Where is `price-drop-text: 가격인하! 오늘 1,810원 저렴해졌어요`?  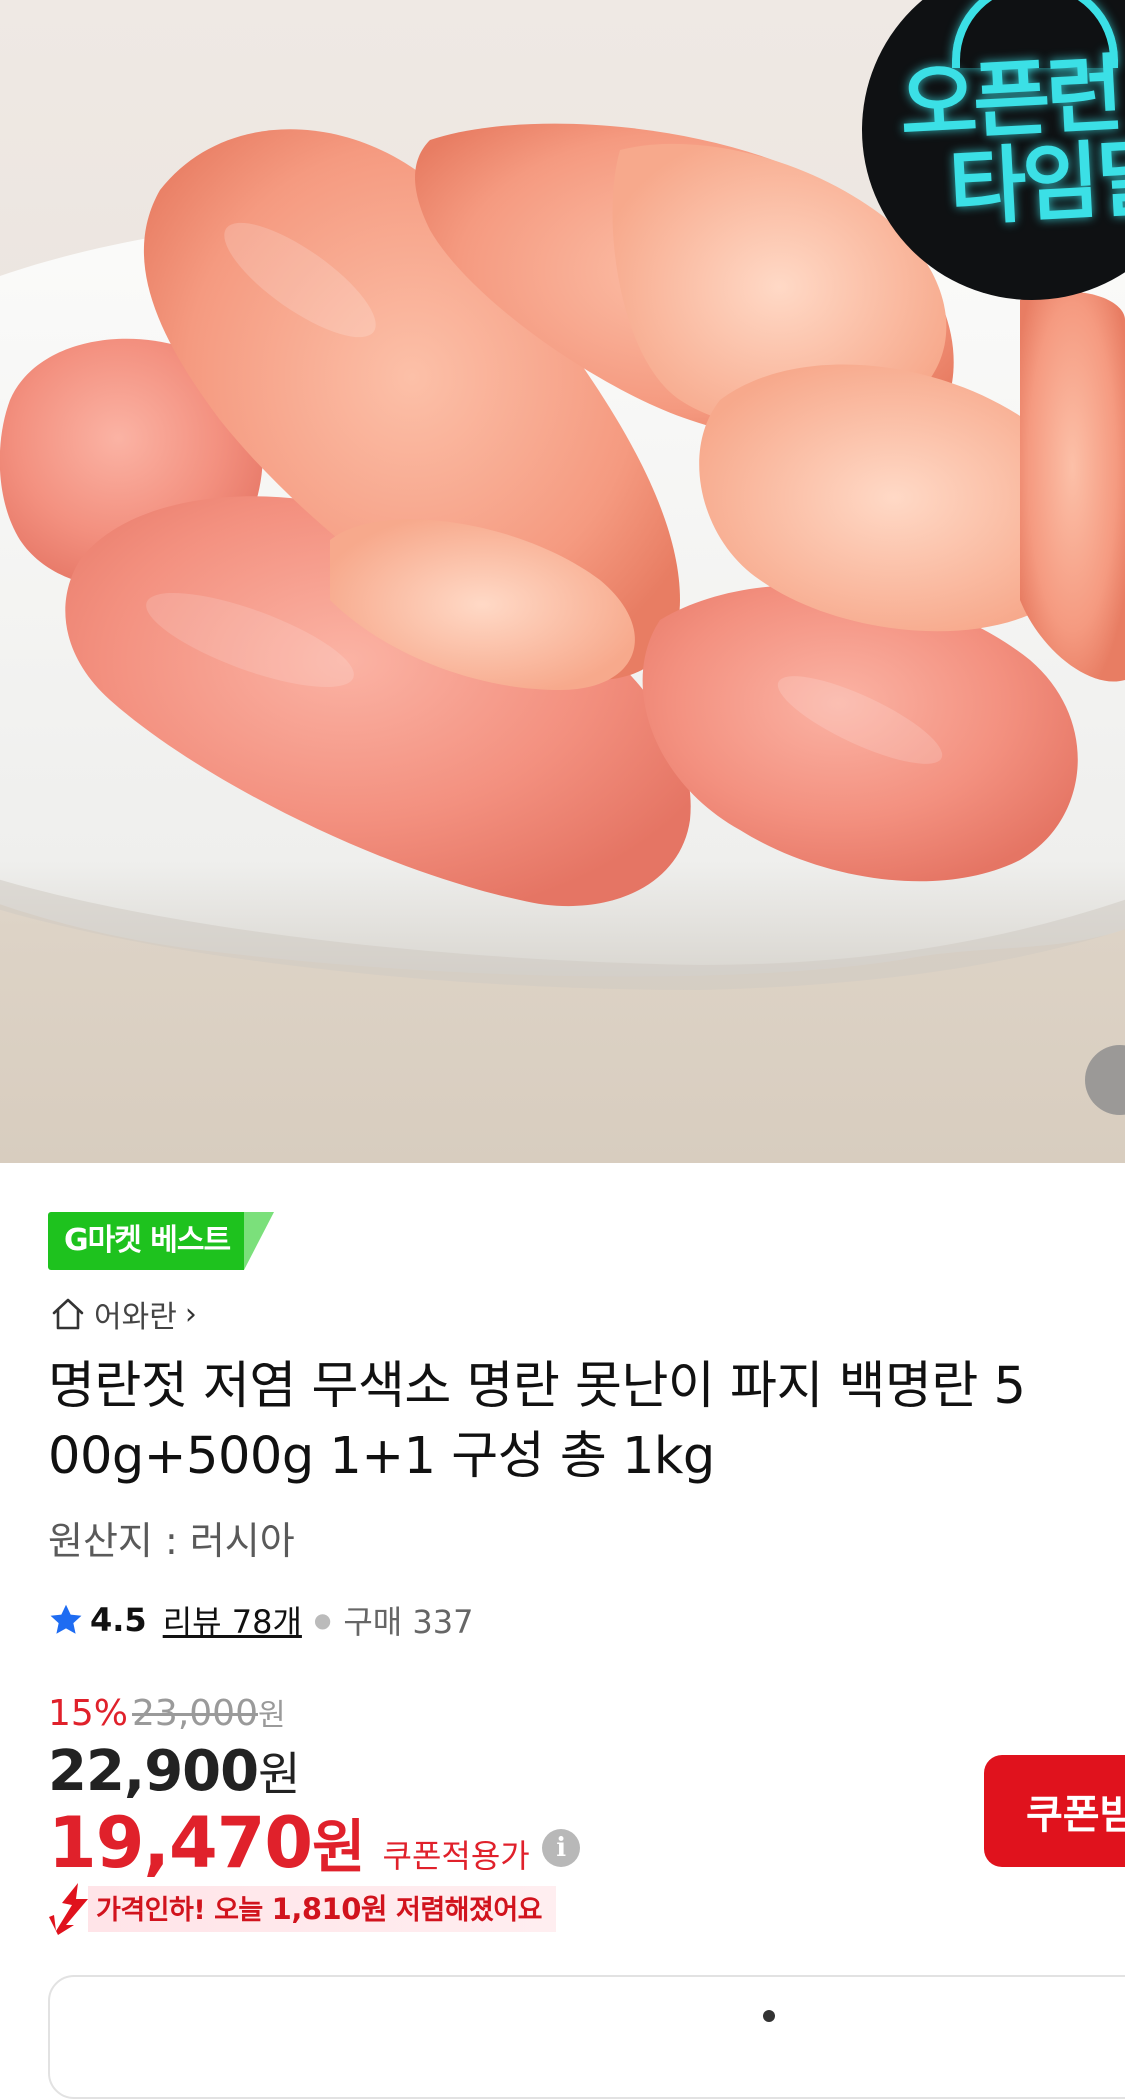
price-drop-text: 가격인하! 오늘 1,810원 저렴해졌어요 is located at coordinates (322, 1909).